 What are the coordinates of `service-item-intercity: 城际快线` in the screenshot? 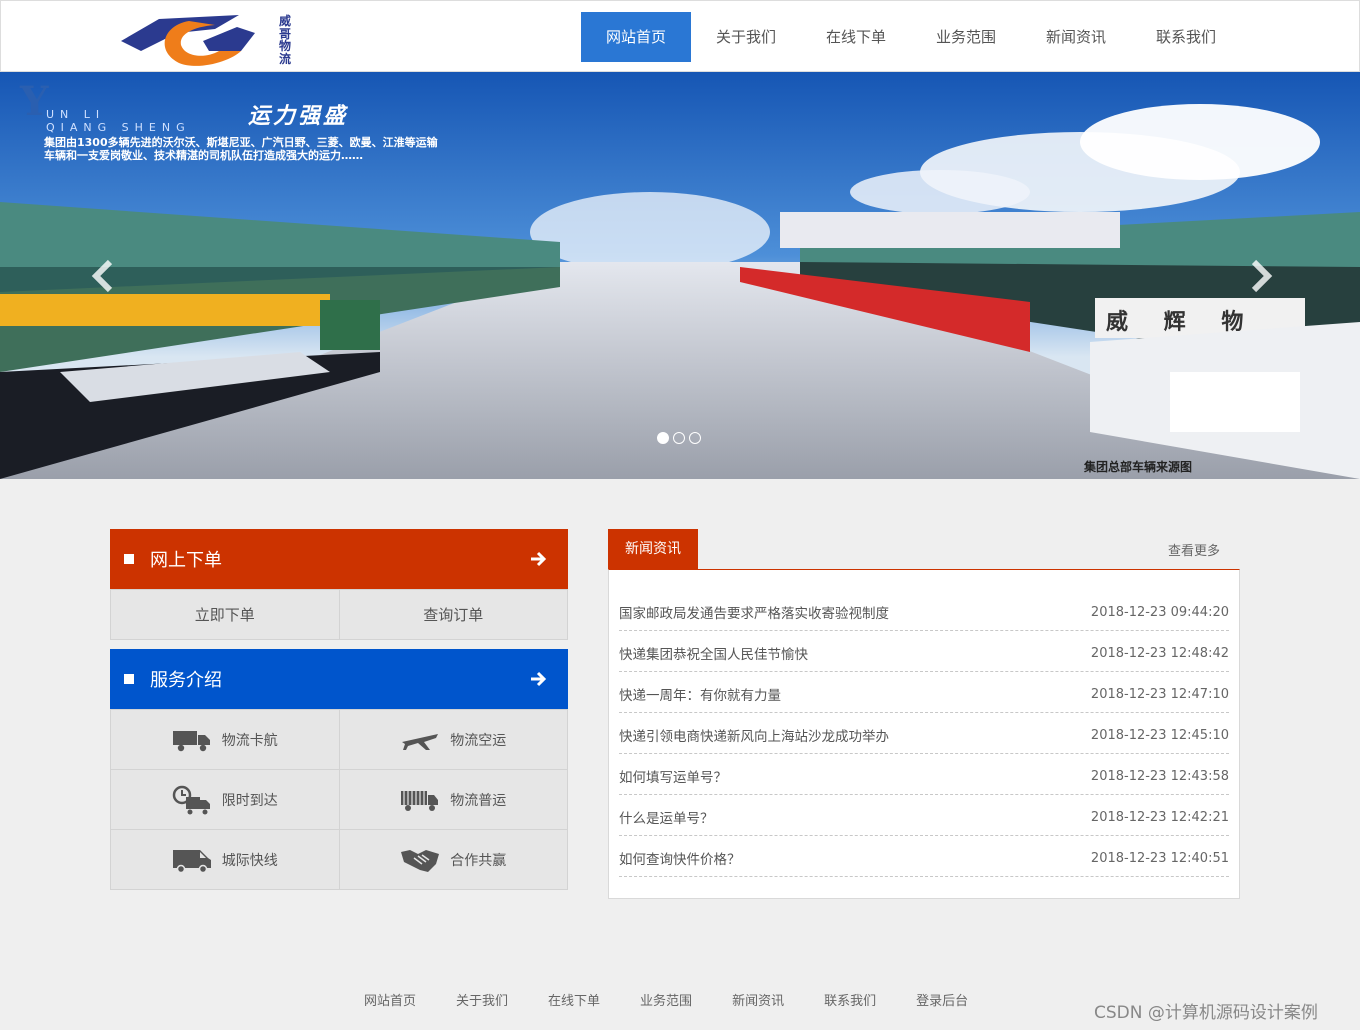 It's located at (225, 860).